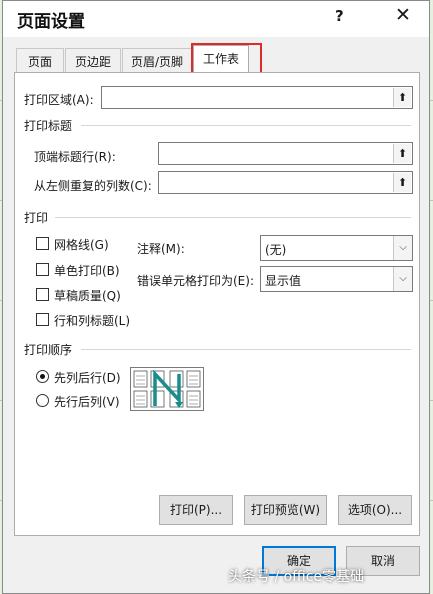 This screenshot has height=594, width=433. I want to click on page-order-icon, so click(167, 388).